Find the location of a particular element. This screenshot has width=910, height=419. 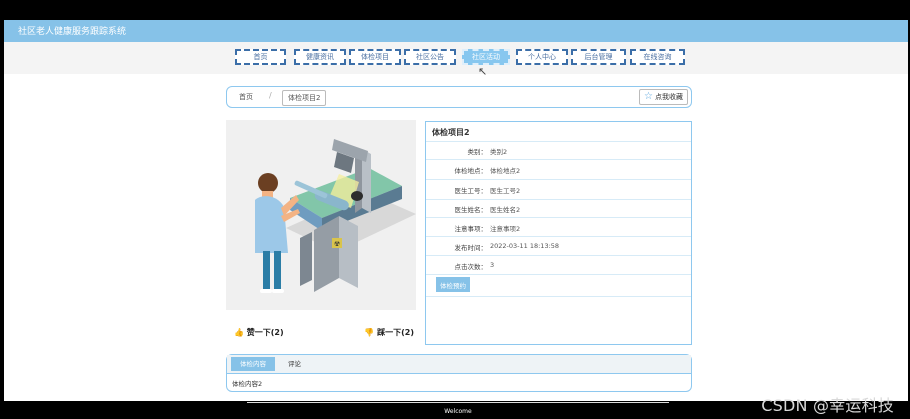

field-value-doctor-id: 医生工号2 is located at coordinates (505, 191).